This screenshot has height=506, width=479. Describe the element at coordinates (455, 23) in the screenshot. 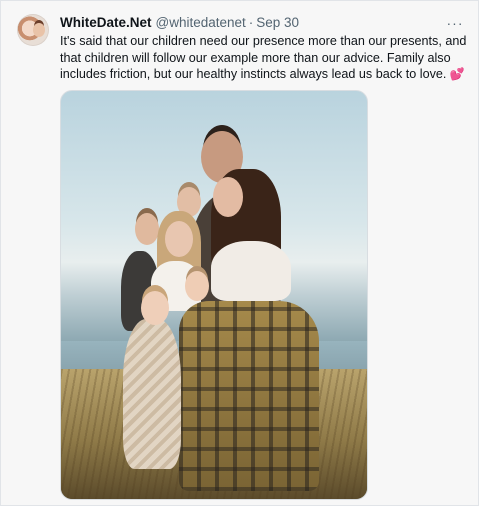

I see `more-horizontal-icon: ···` at that location.